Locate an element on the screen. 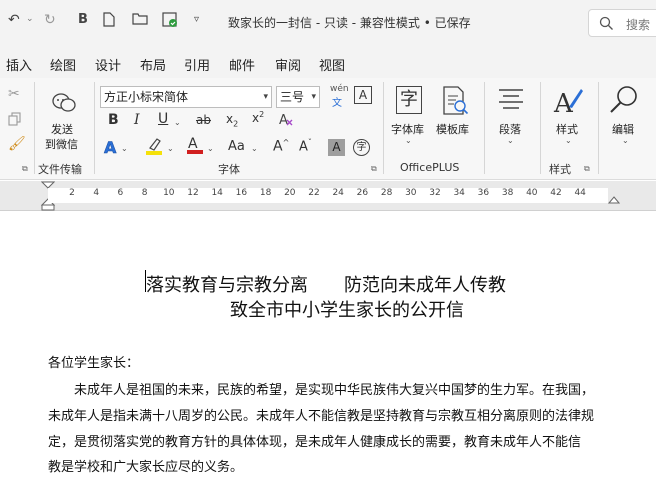 The height and width of the screenshot is (479, 656). send-wechat-line2: 到微信 is located at coordinates (61, 144).